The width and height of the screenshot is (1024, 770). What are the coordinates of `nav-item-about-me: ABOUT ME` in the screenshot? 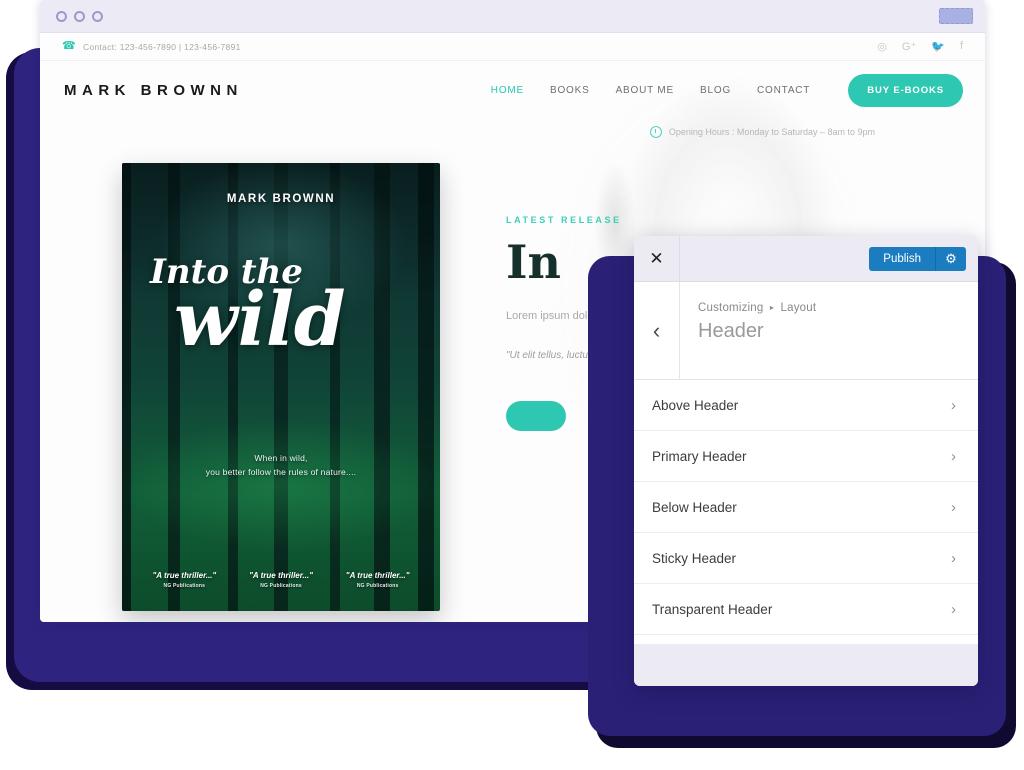 It's located at (645, 90).